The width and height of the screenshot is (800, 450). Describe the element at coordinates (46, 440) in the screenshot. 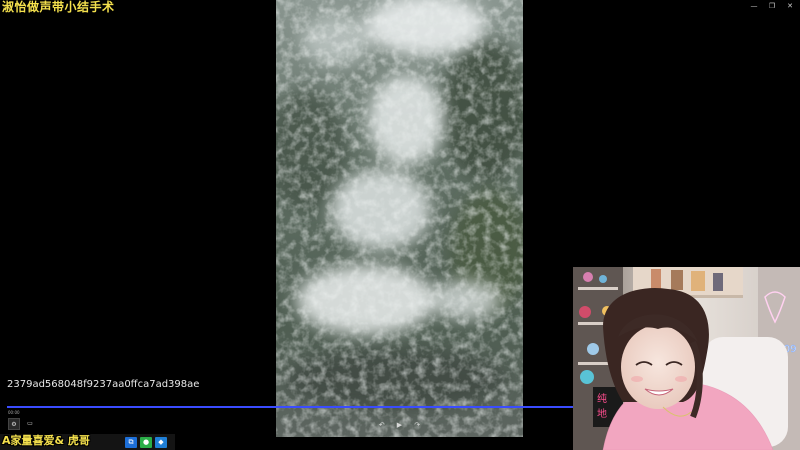

I see `bottom-caption-overlay: A家量喜爱& 虎哥` at that location.